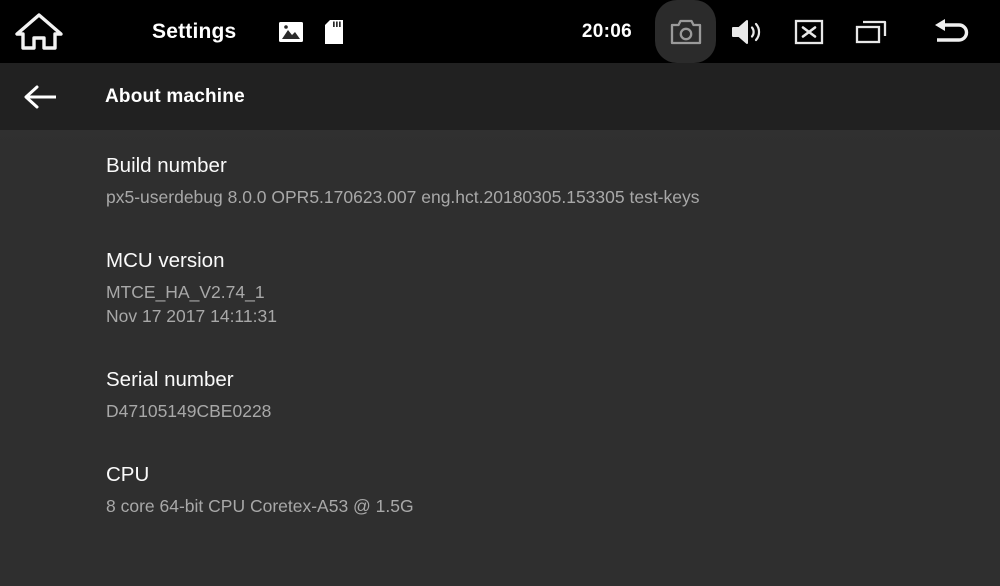 This screenshot has width=1000, height=586. I want to click on image-icon, so click(291, 31).